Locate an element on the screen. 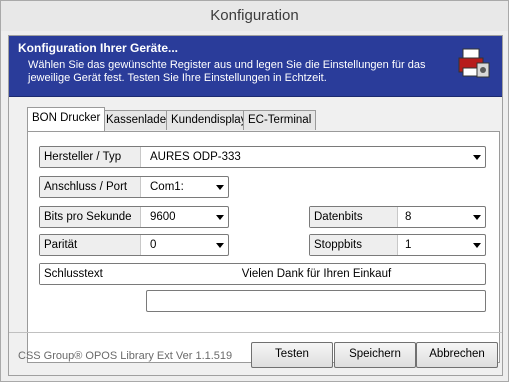  datenbits-value: 8 is located at coordinates (408, 217).